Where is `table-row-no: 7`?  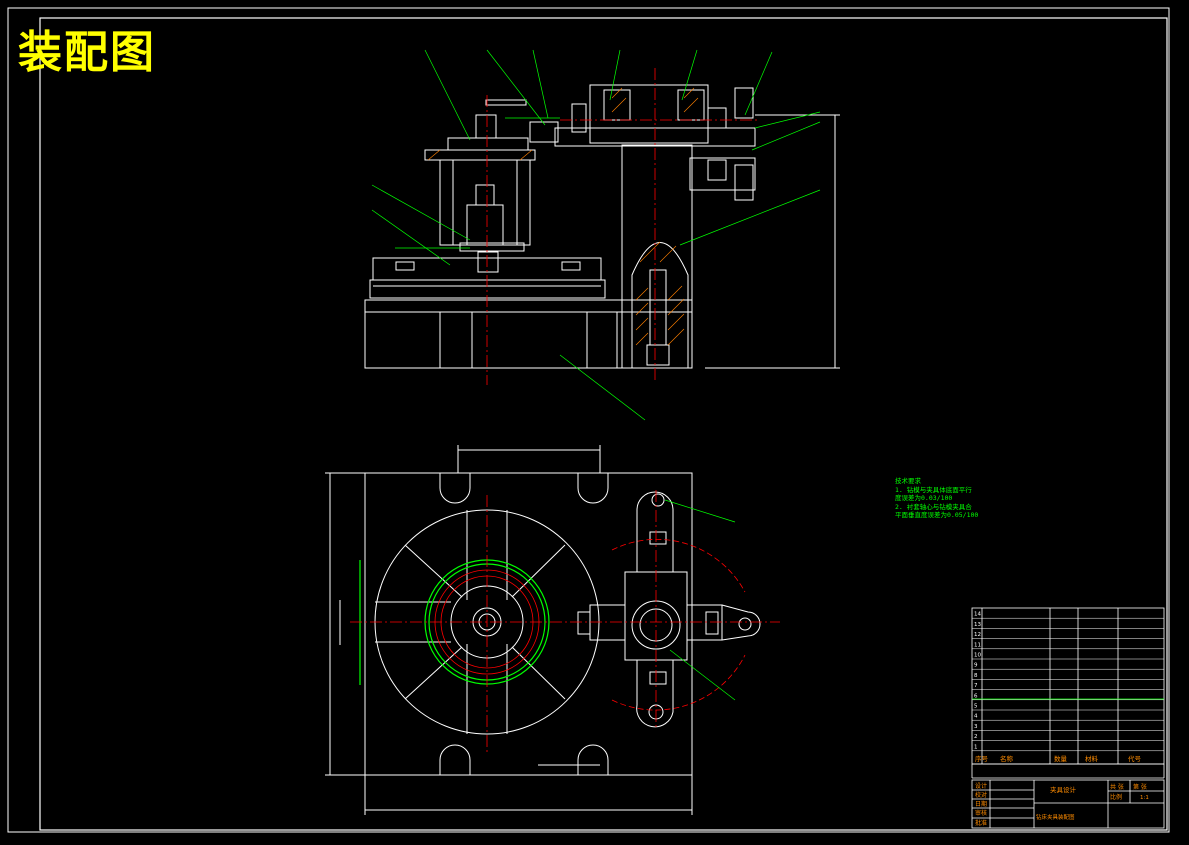
table-row-no: 7 is located at coordinates (976, 686).